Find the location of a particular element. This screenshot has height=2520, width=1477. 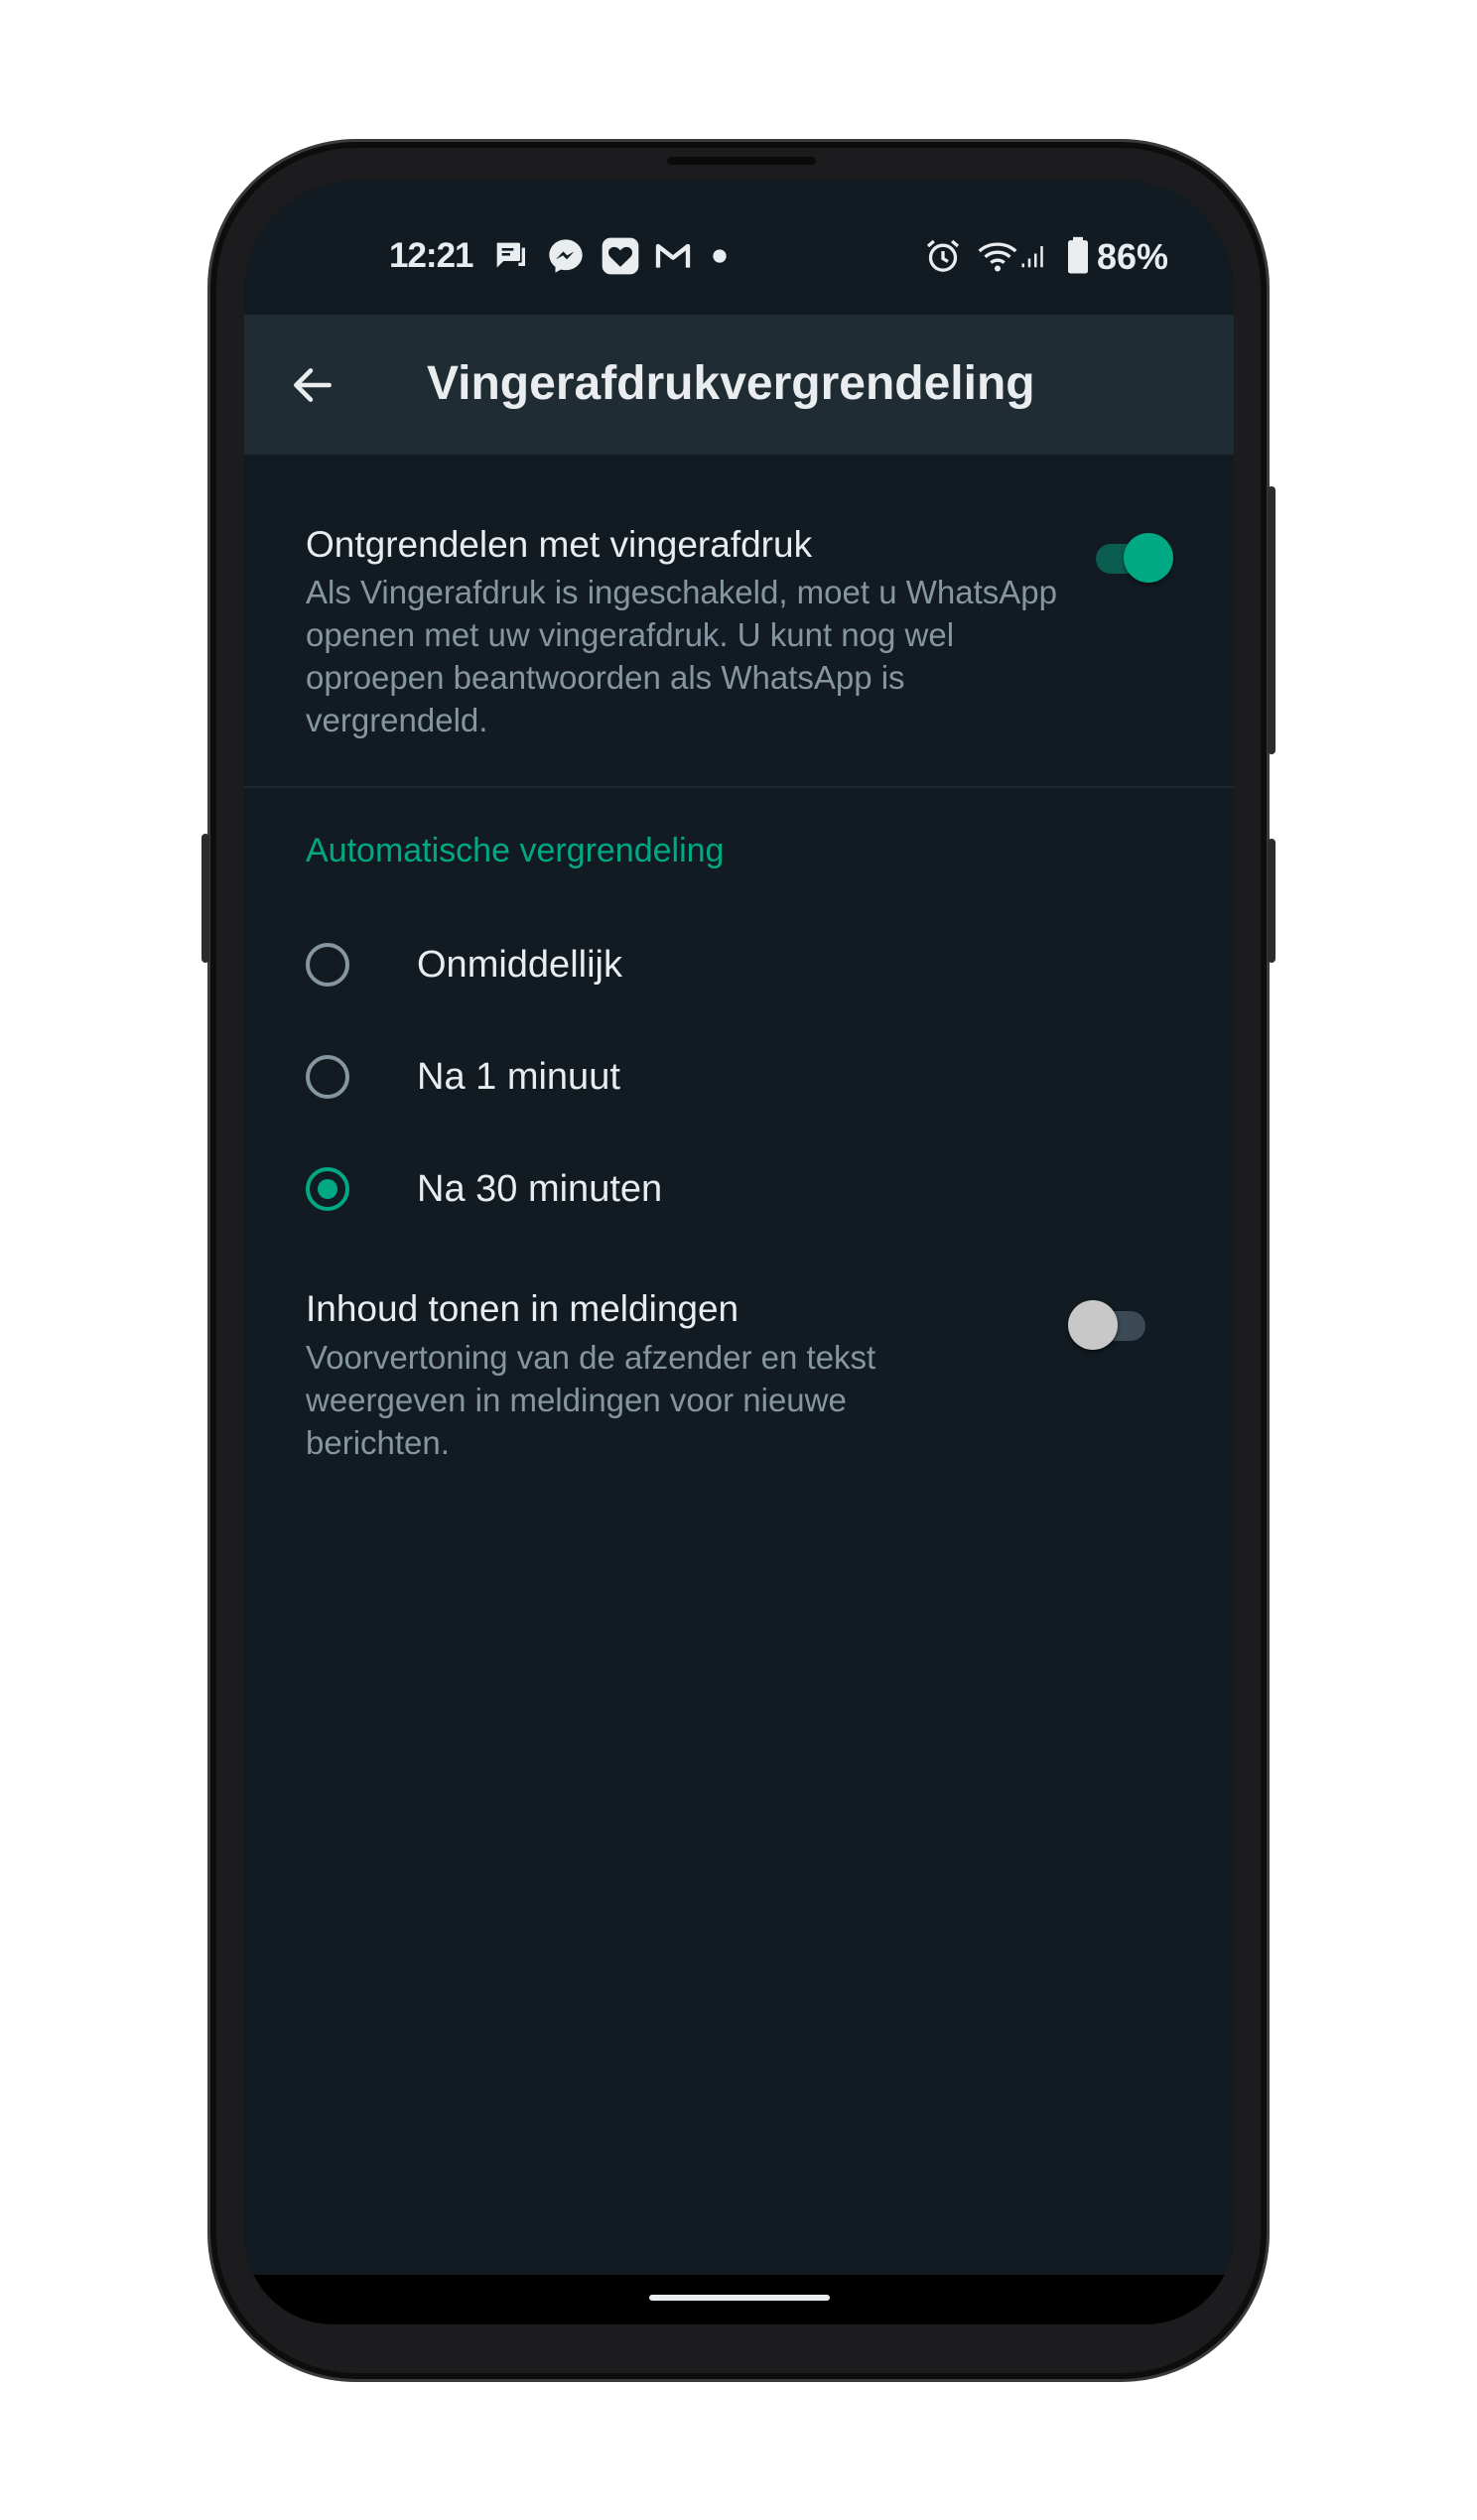

wifi-icon is located at coordinates (997, 256).